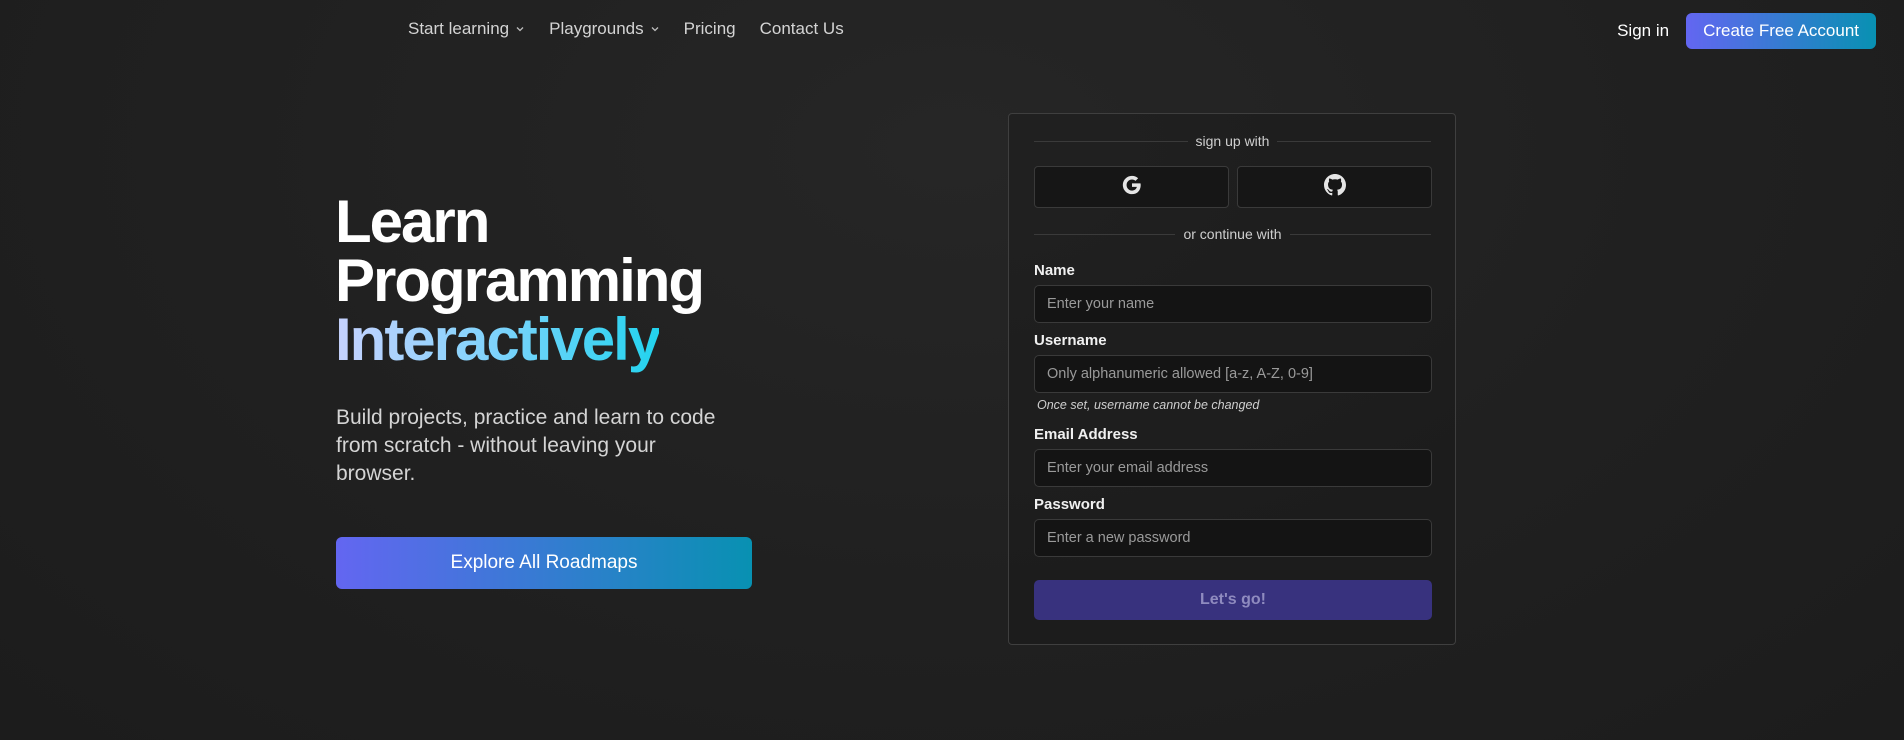  I want to click on nav-playgrounds: Playgrounds, so click(604, 29).